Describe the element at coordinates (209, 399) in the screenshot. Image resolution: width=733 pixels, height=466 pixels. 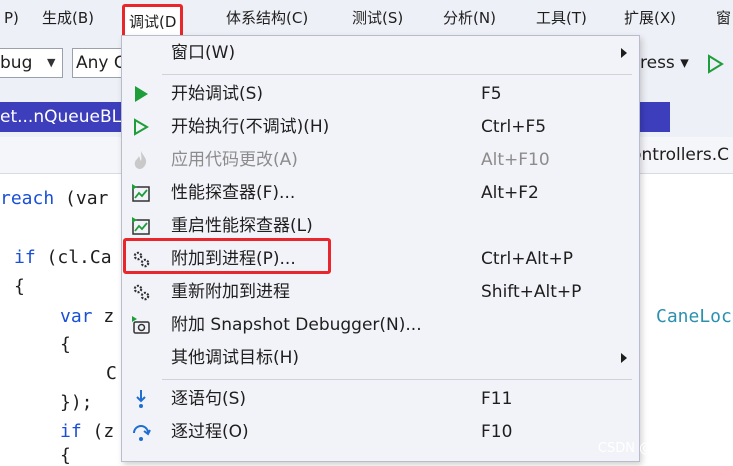
I see `menu-item-label: 逐语句(S)` at that location.